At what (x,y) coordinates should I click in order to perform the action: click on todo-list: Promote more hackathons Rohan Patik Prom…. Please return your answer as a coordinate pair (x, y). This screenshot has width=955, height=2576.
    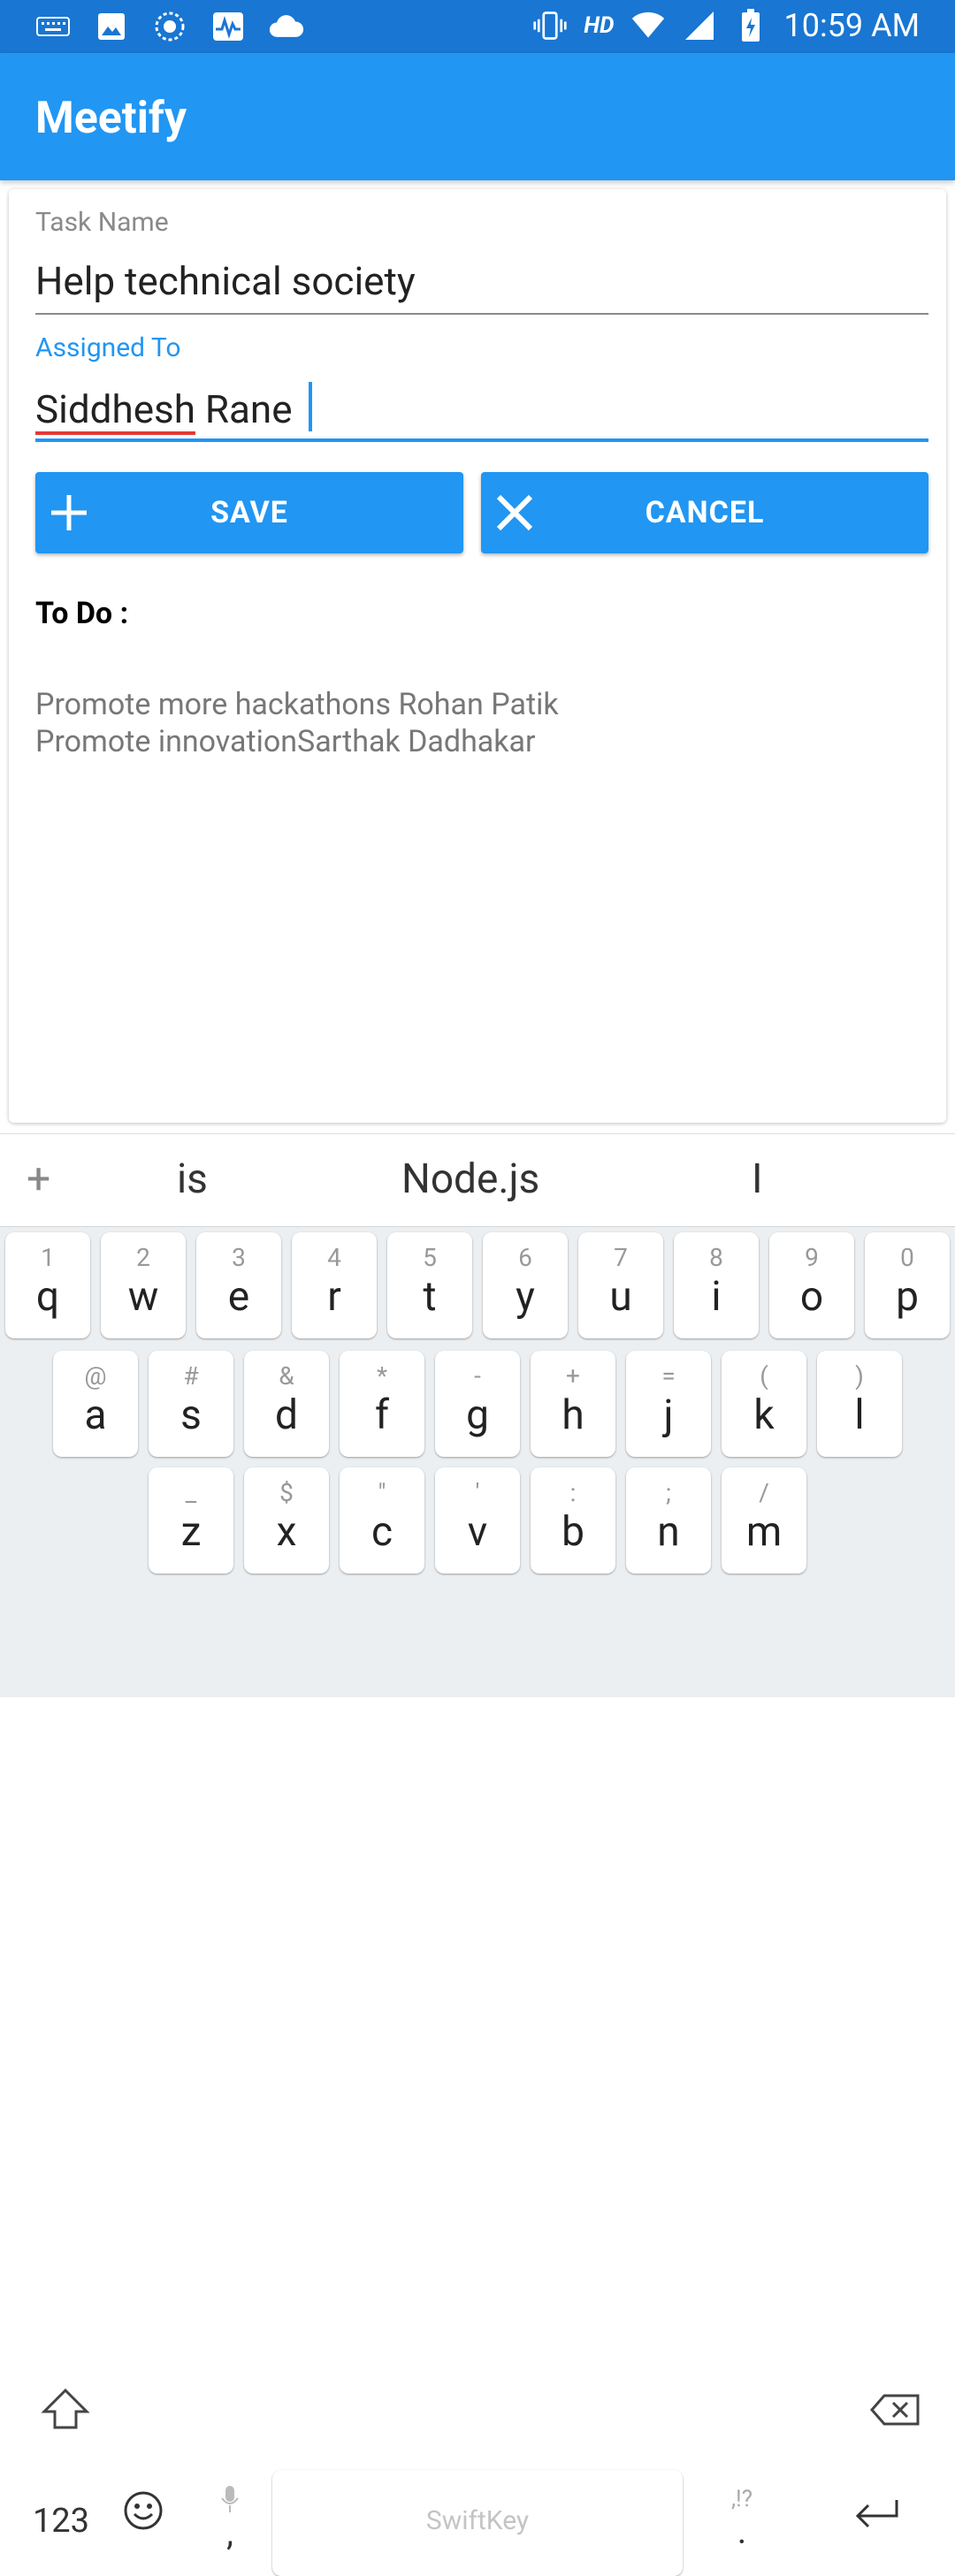
    Looking at the image, I should click on (297, 723).